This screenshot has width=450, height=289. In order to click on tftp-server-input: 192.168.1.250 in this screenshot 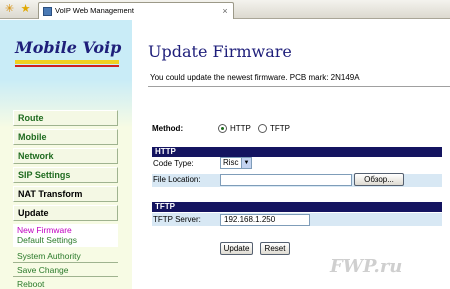, I will do `click(265, 220)`.